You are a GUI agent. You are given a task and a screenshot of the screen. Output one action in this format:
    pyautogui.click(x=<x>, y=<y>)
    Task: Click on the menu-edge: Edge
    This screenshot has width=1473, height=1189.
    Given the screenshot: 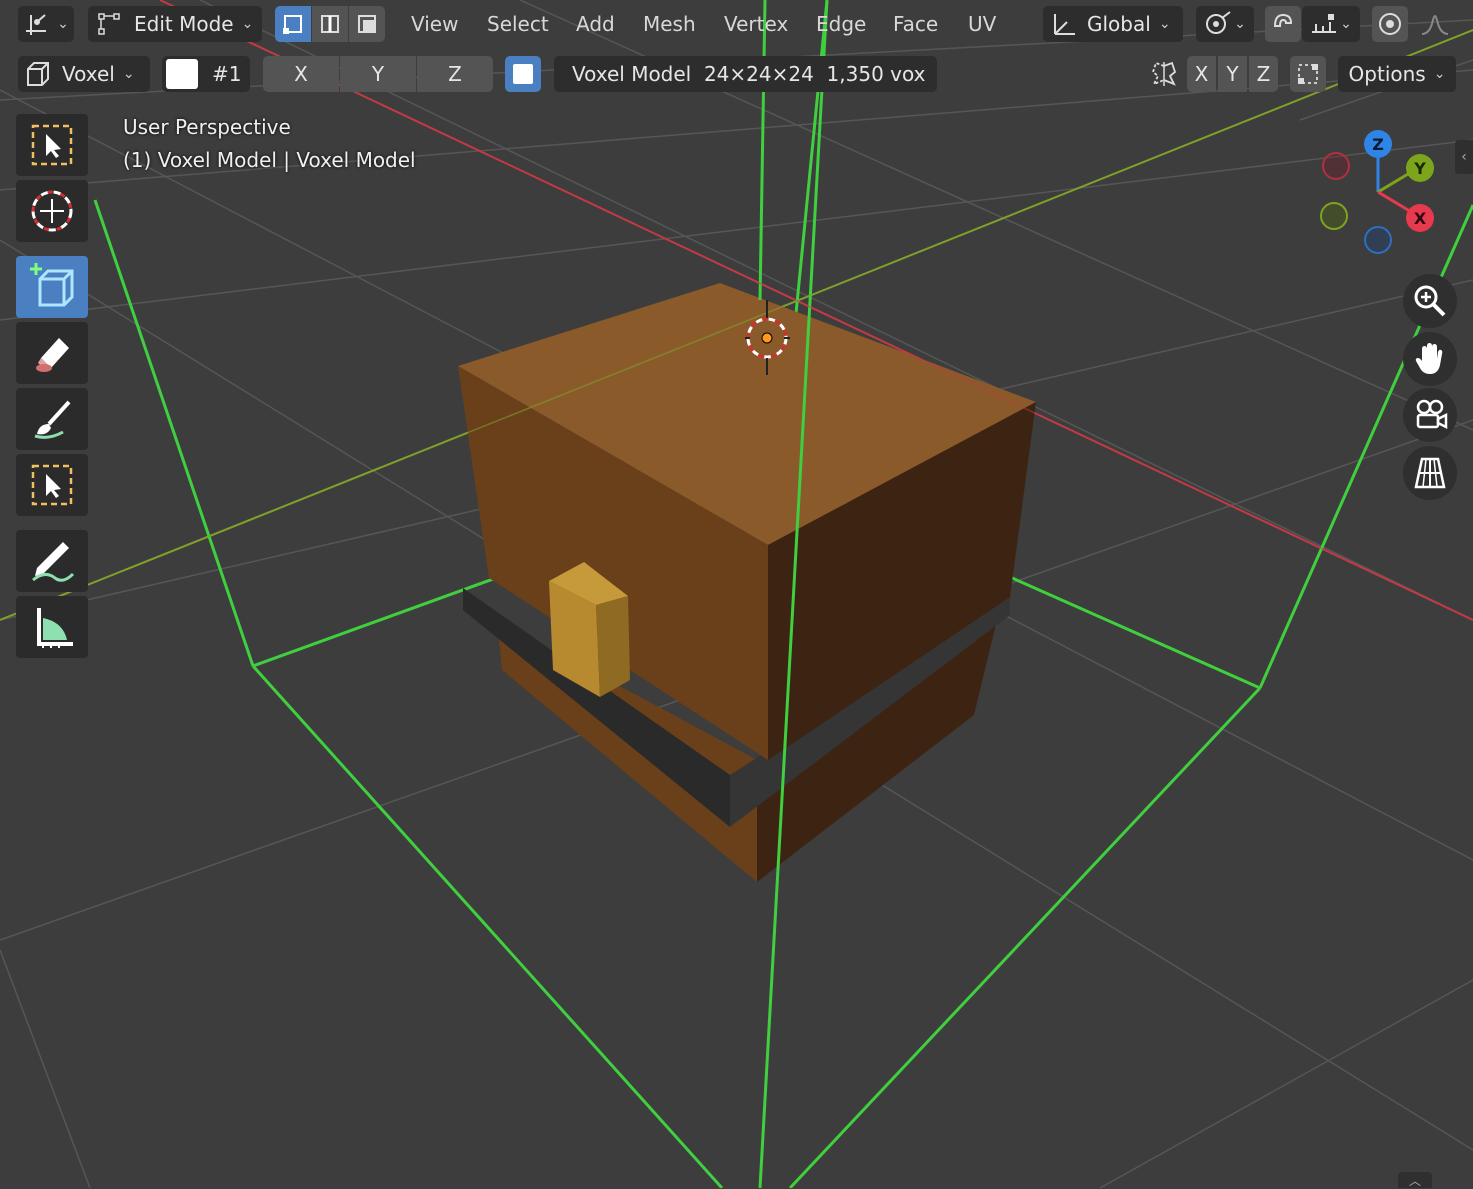 What is the action you would take?
    pyautogui.click(x=841, y=24)
    